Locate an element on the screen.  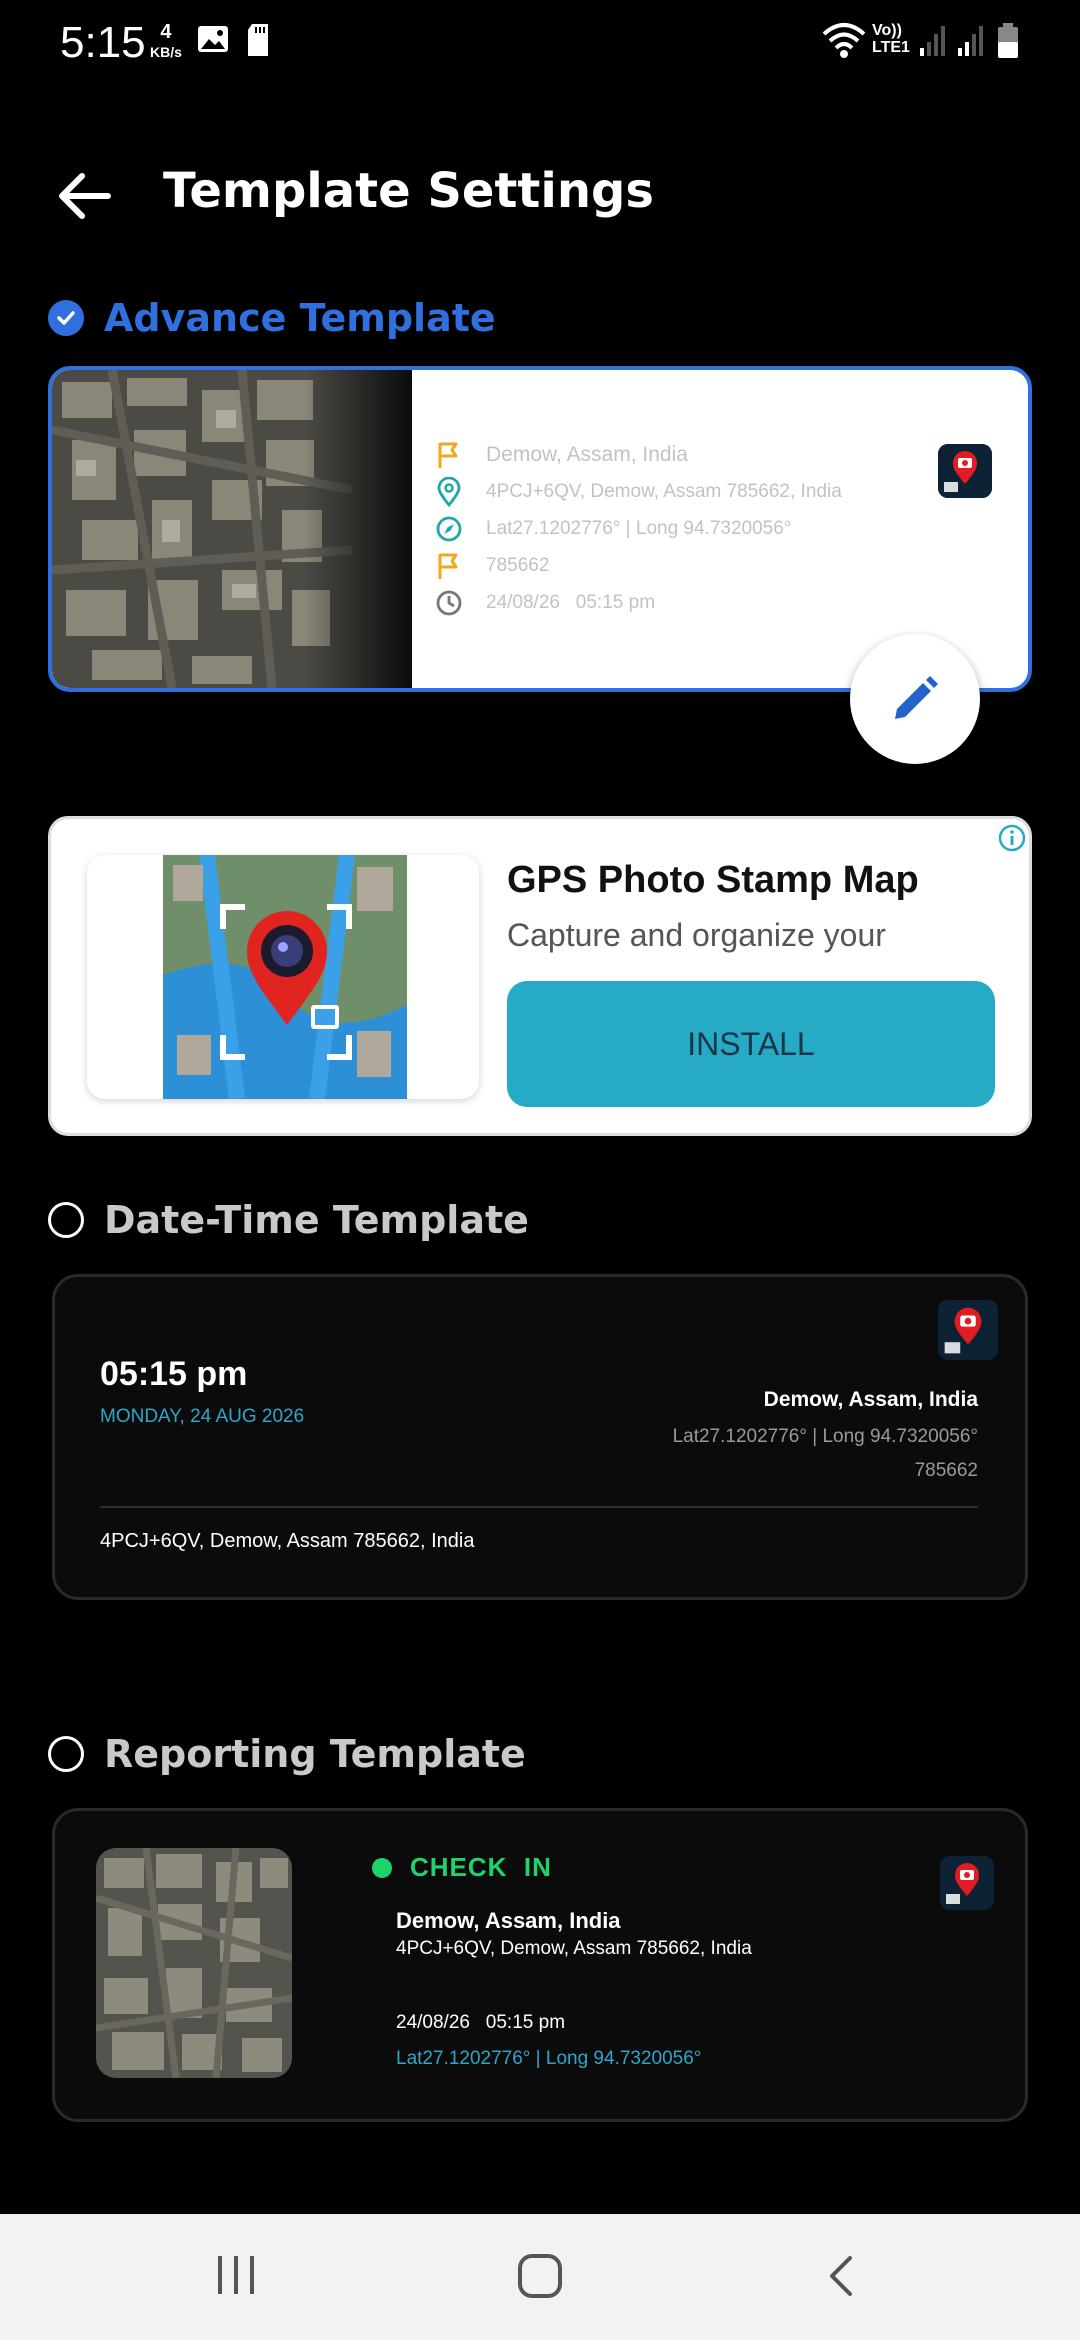
page-title: Template Settings is located at coordinates (408, 191).